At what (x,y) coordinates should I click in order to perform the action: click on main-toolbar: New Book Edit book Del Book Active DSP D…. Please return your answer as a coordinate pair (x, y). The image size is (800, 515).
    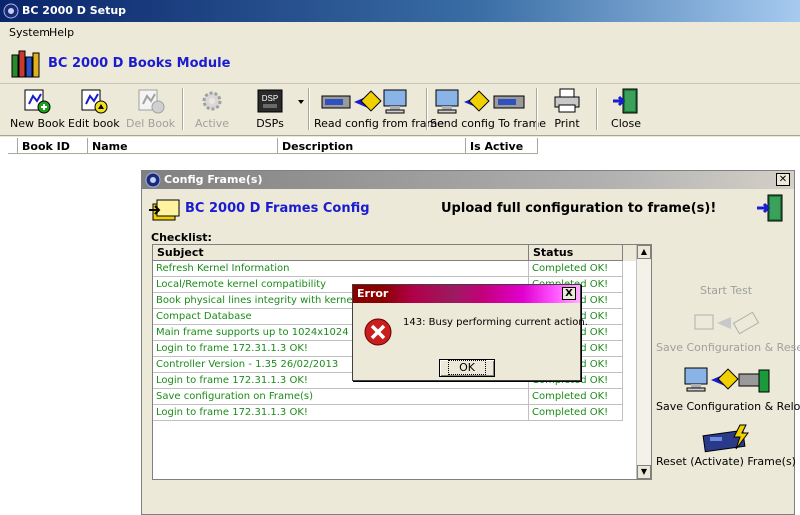
    Looking at the image, I should click on (400, 110).